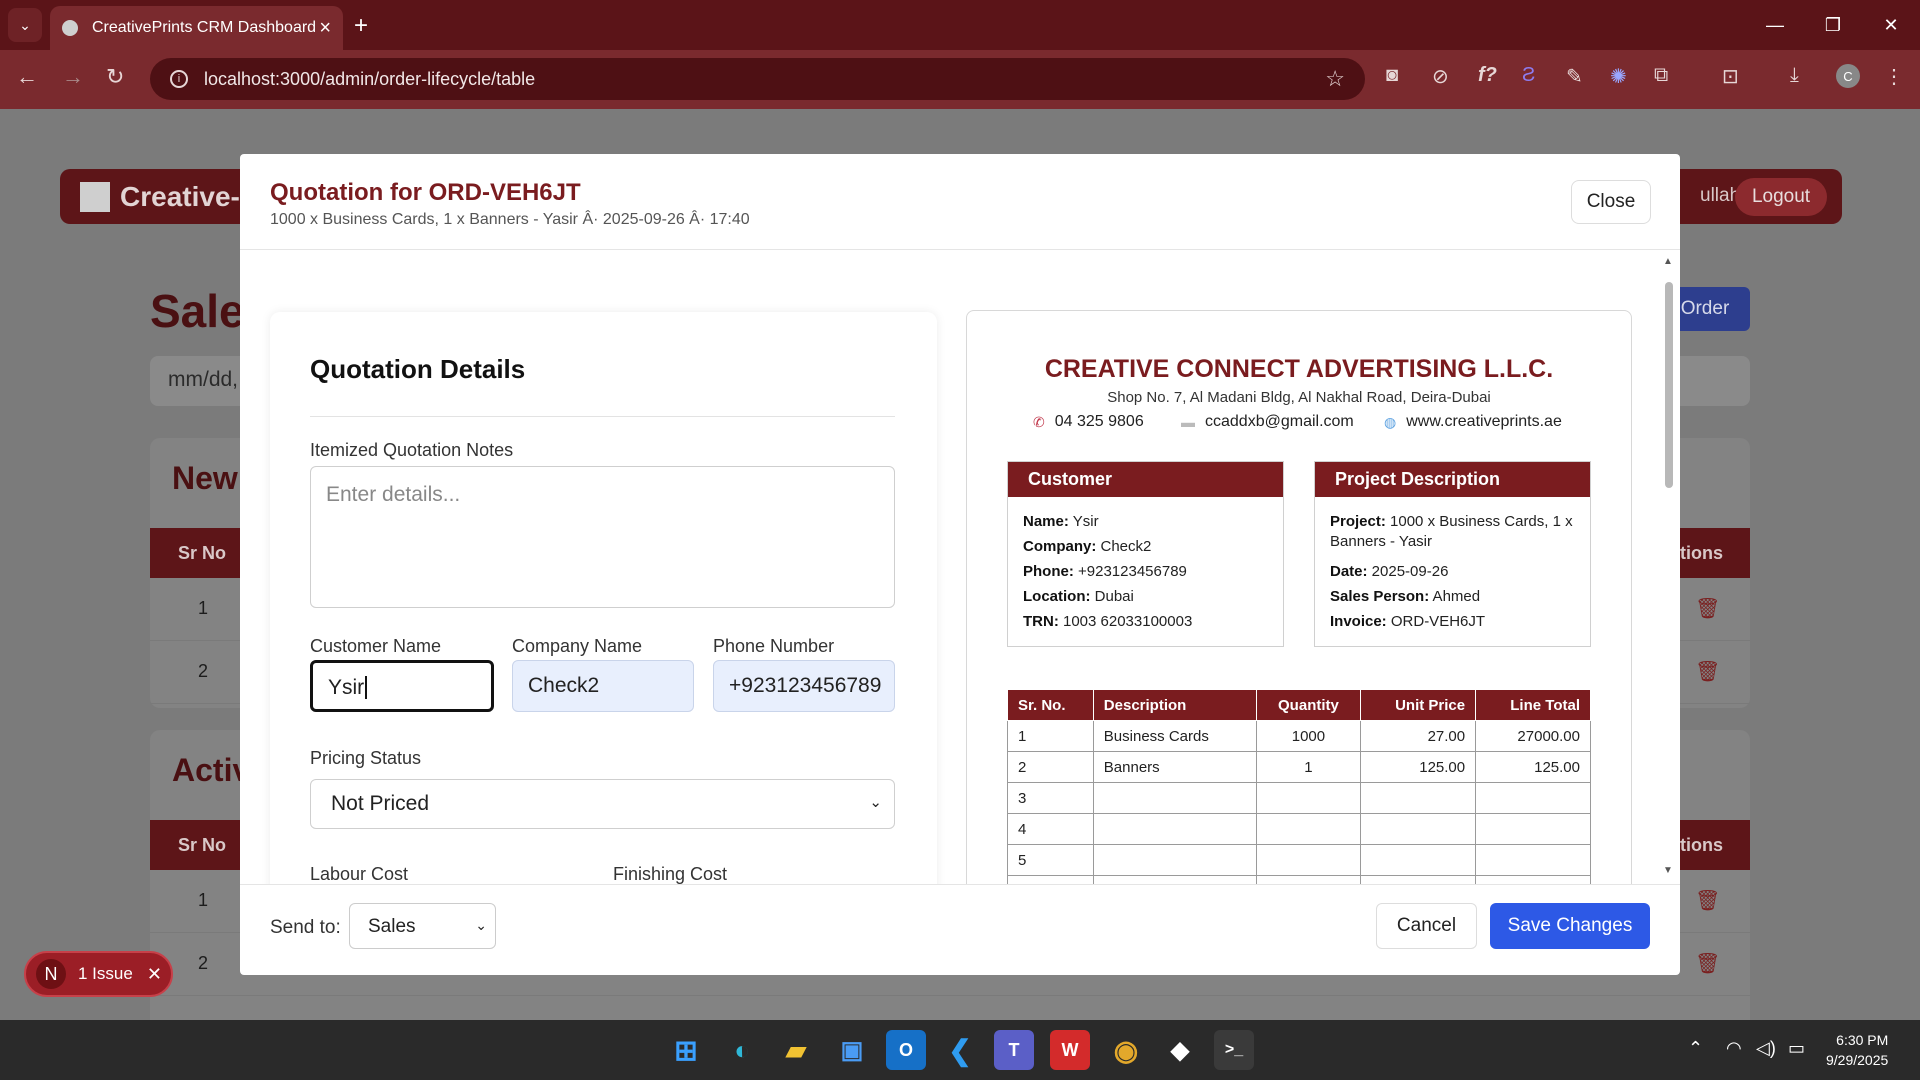 The image size is (1920, 1080). I want to click on eyedropper-extension-icon: ✎, so click(1574, 76).